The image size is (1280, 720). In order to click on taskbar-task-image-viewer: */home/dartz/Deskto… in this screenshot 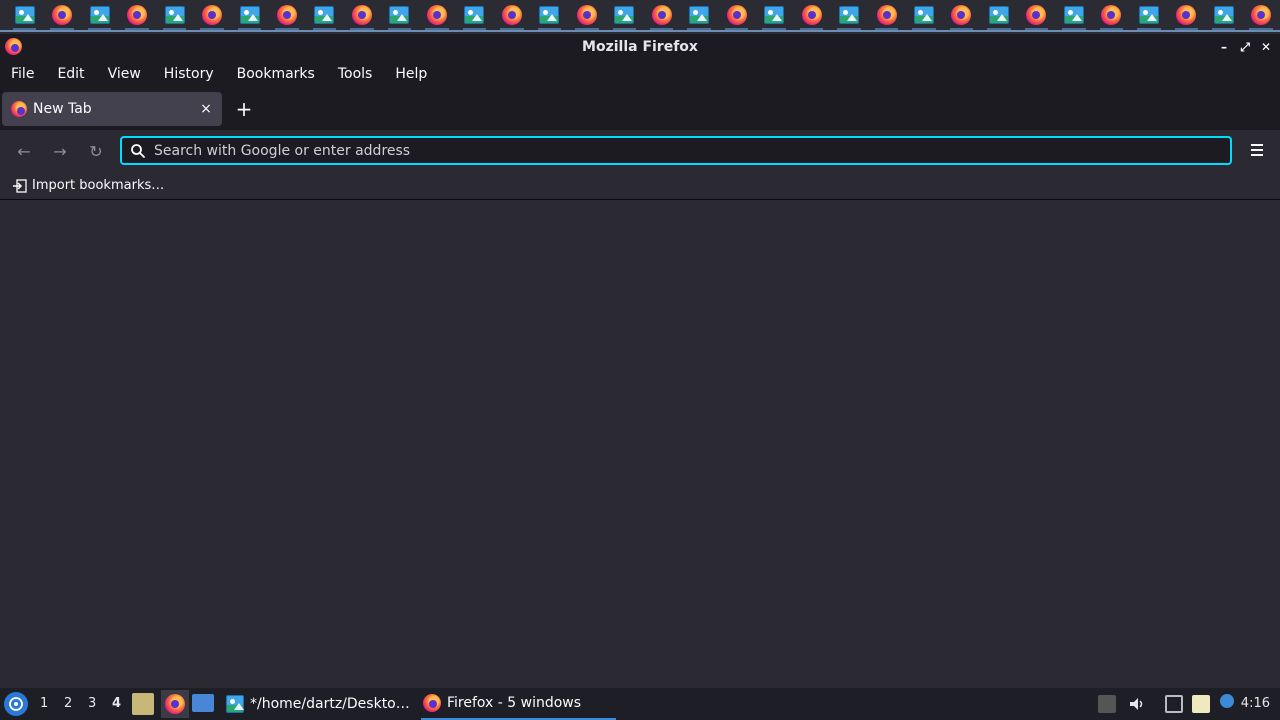, I will do `click(320, 704)`.